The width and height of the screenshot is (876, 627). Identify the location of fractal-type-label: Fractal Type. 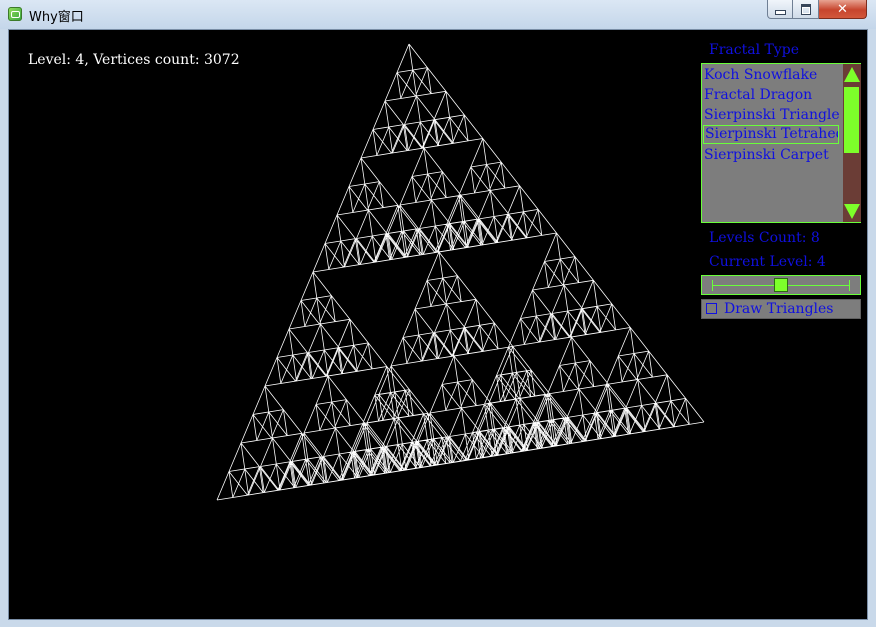
(754, 50).